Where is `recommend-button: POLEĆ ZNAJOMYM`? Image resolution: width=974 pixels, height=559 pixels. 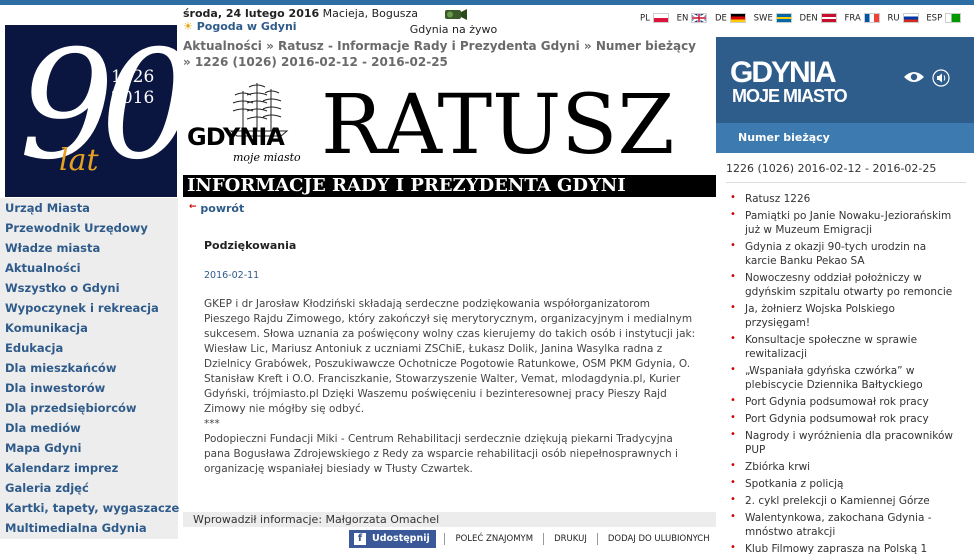 recommend-button: POLEĆ ZNAJOMYM is located at coordinates (493, 539).